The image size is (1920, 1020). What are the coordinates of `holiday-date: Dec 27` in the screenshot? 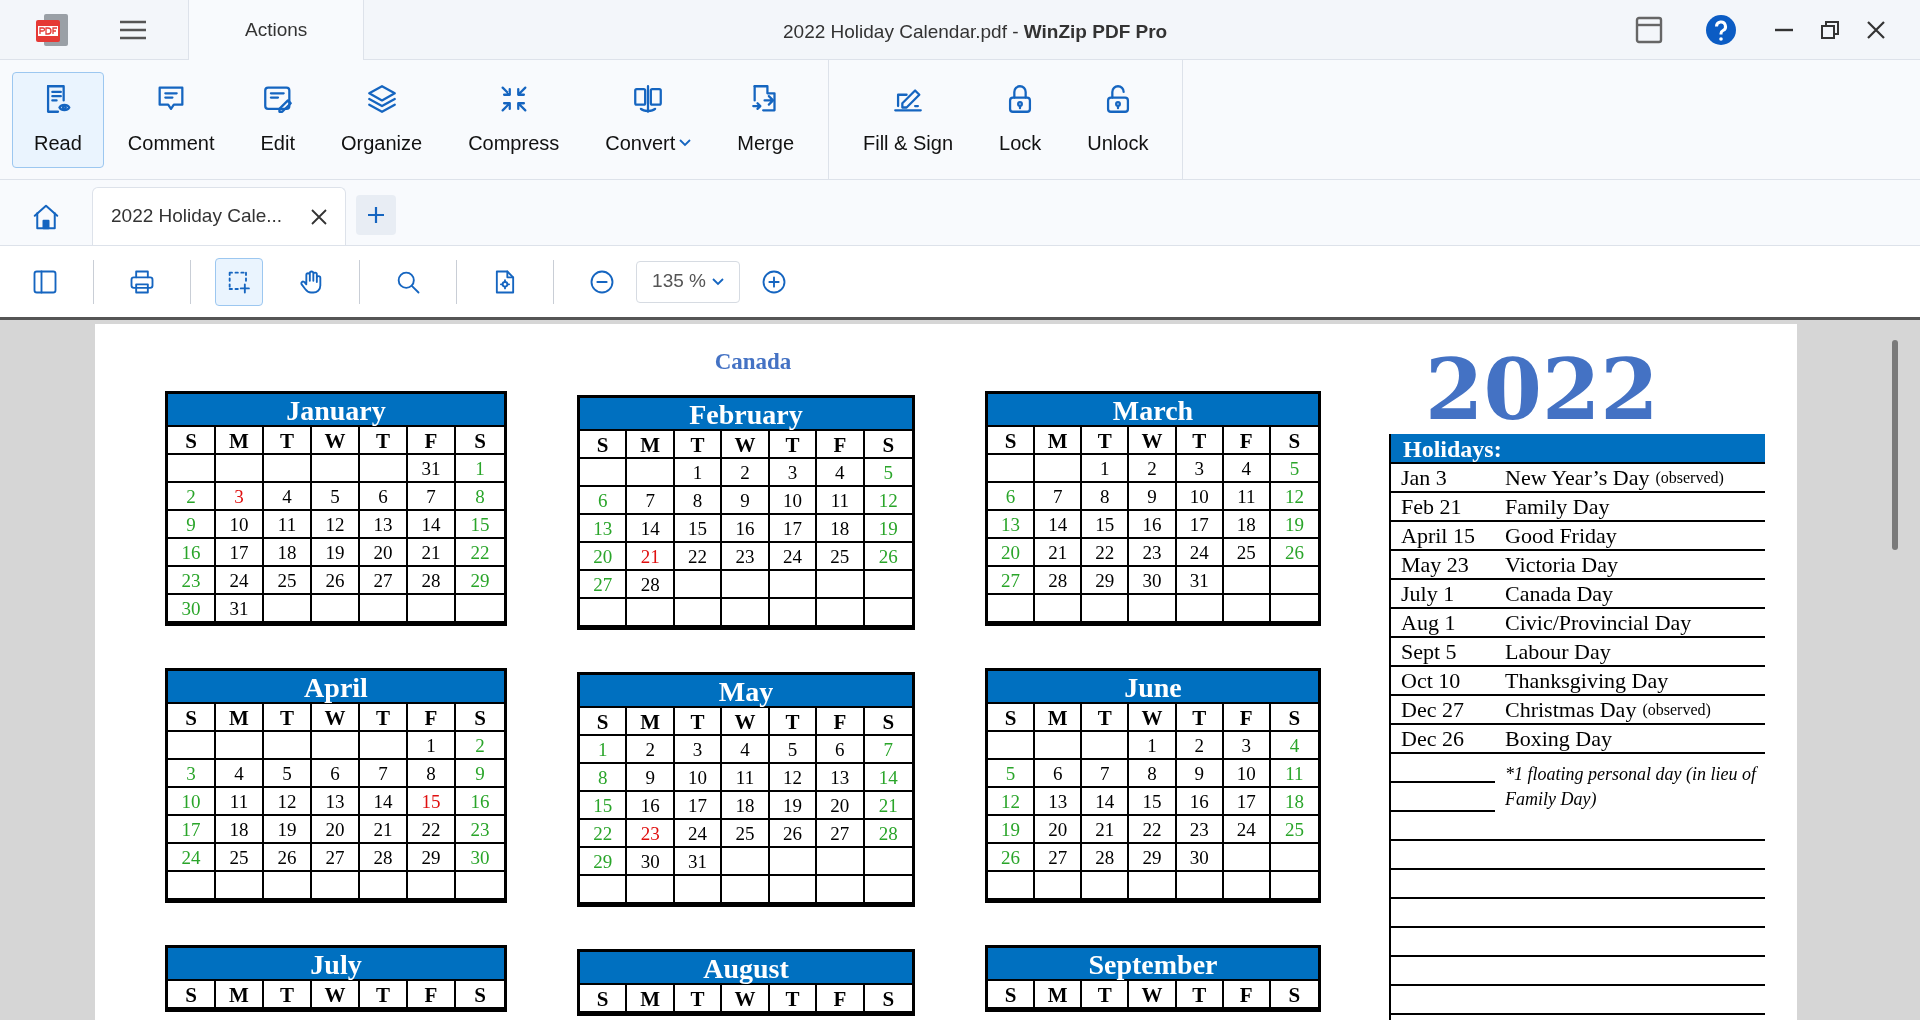 It's located at (1433, 710).